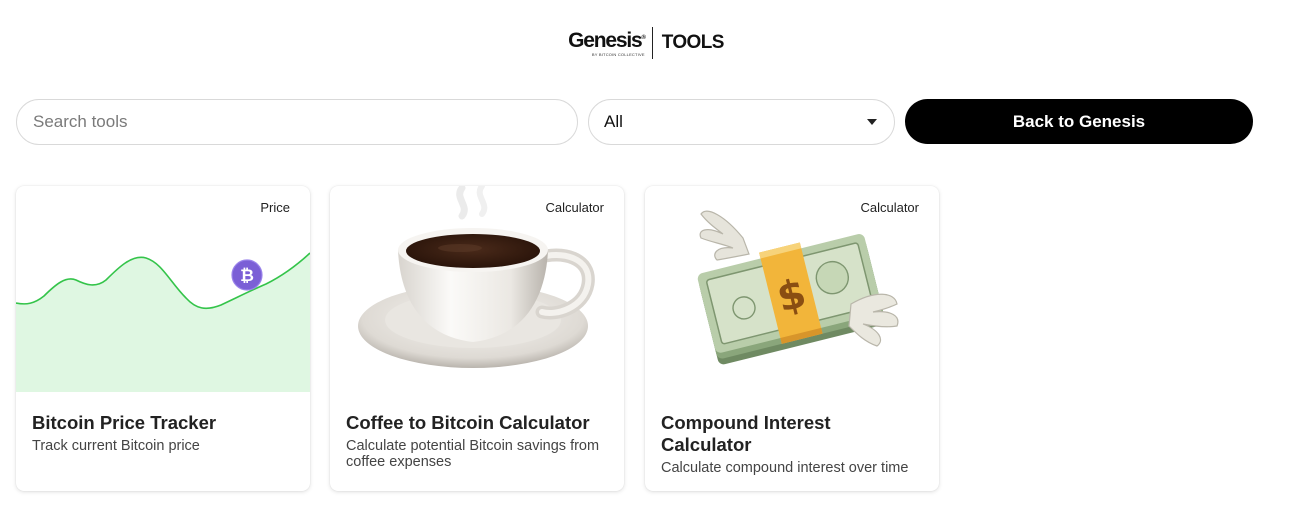  What do you see at coordinates (468, 422) in the screenshot?
I see `card-title: Coffee to Bitcoin Calculator` at bounding box center [468, 422].